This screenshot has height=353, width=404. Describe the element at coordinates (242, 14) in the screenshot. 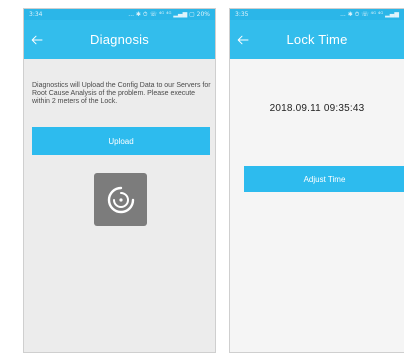

I see `status-time: 3:35` at that location.